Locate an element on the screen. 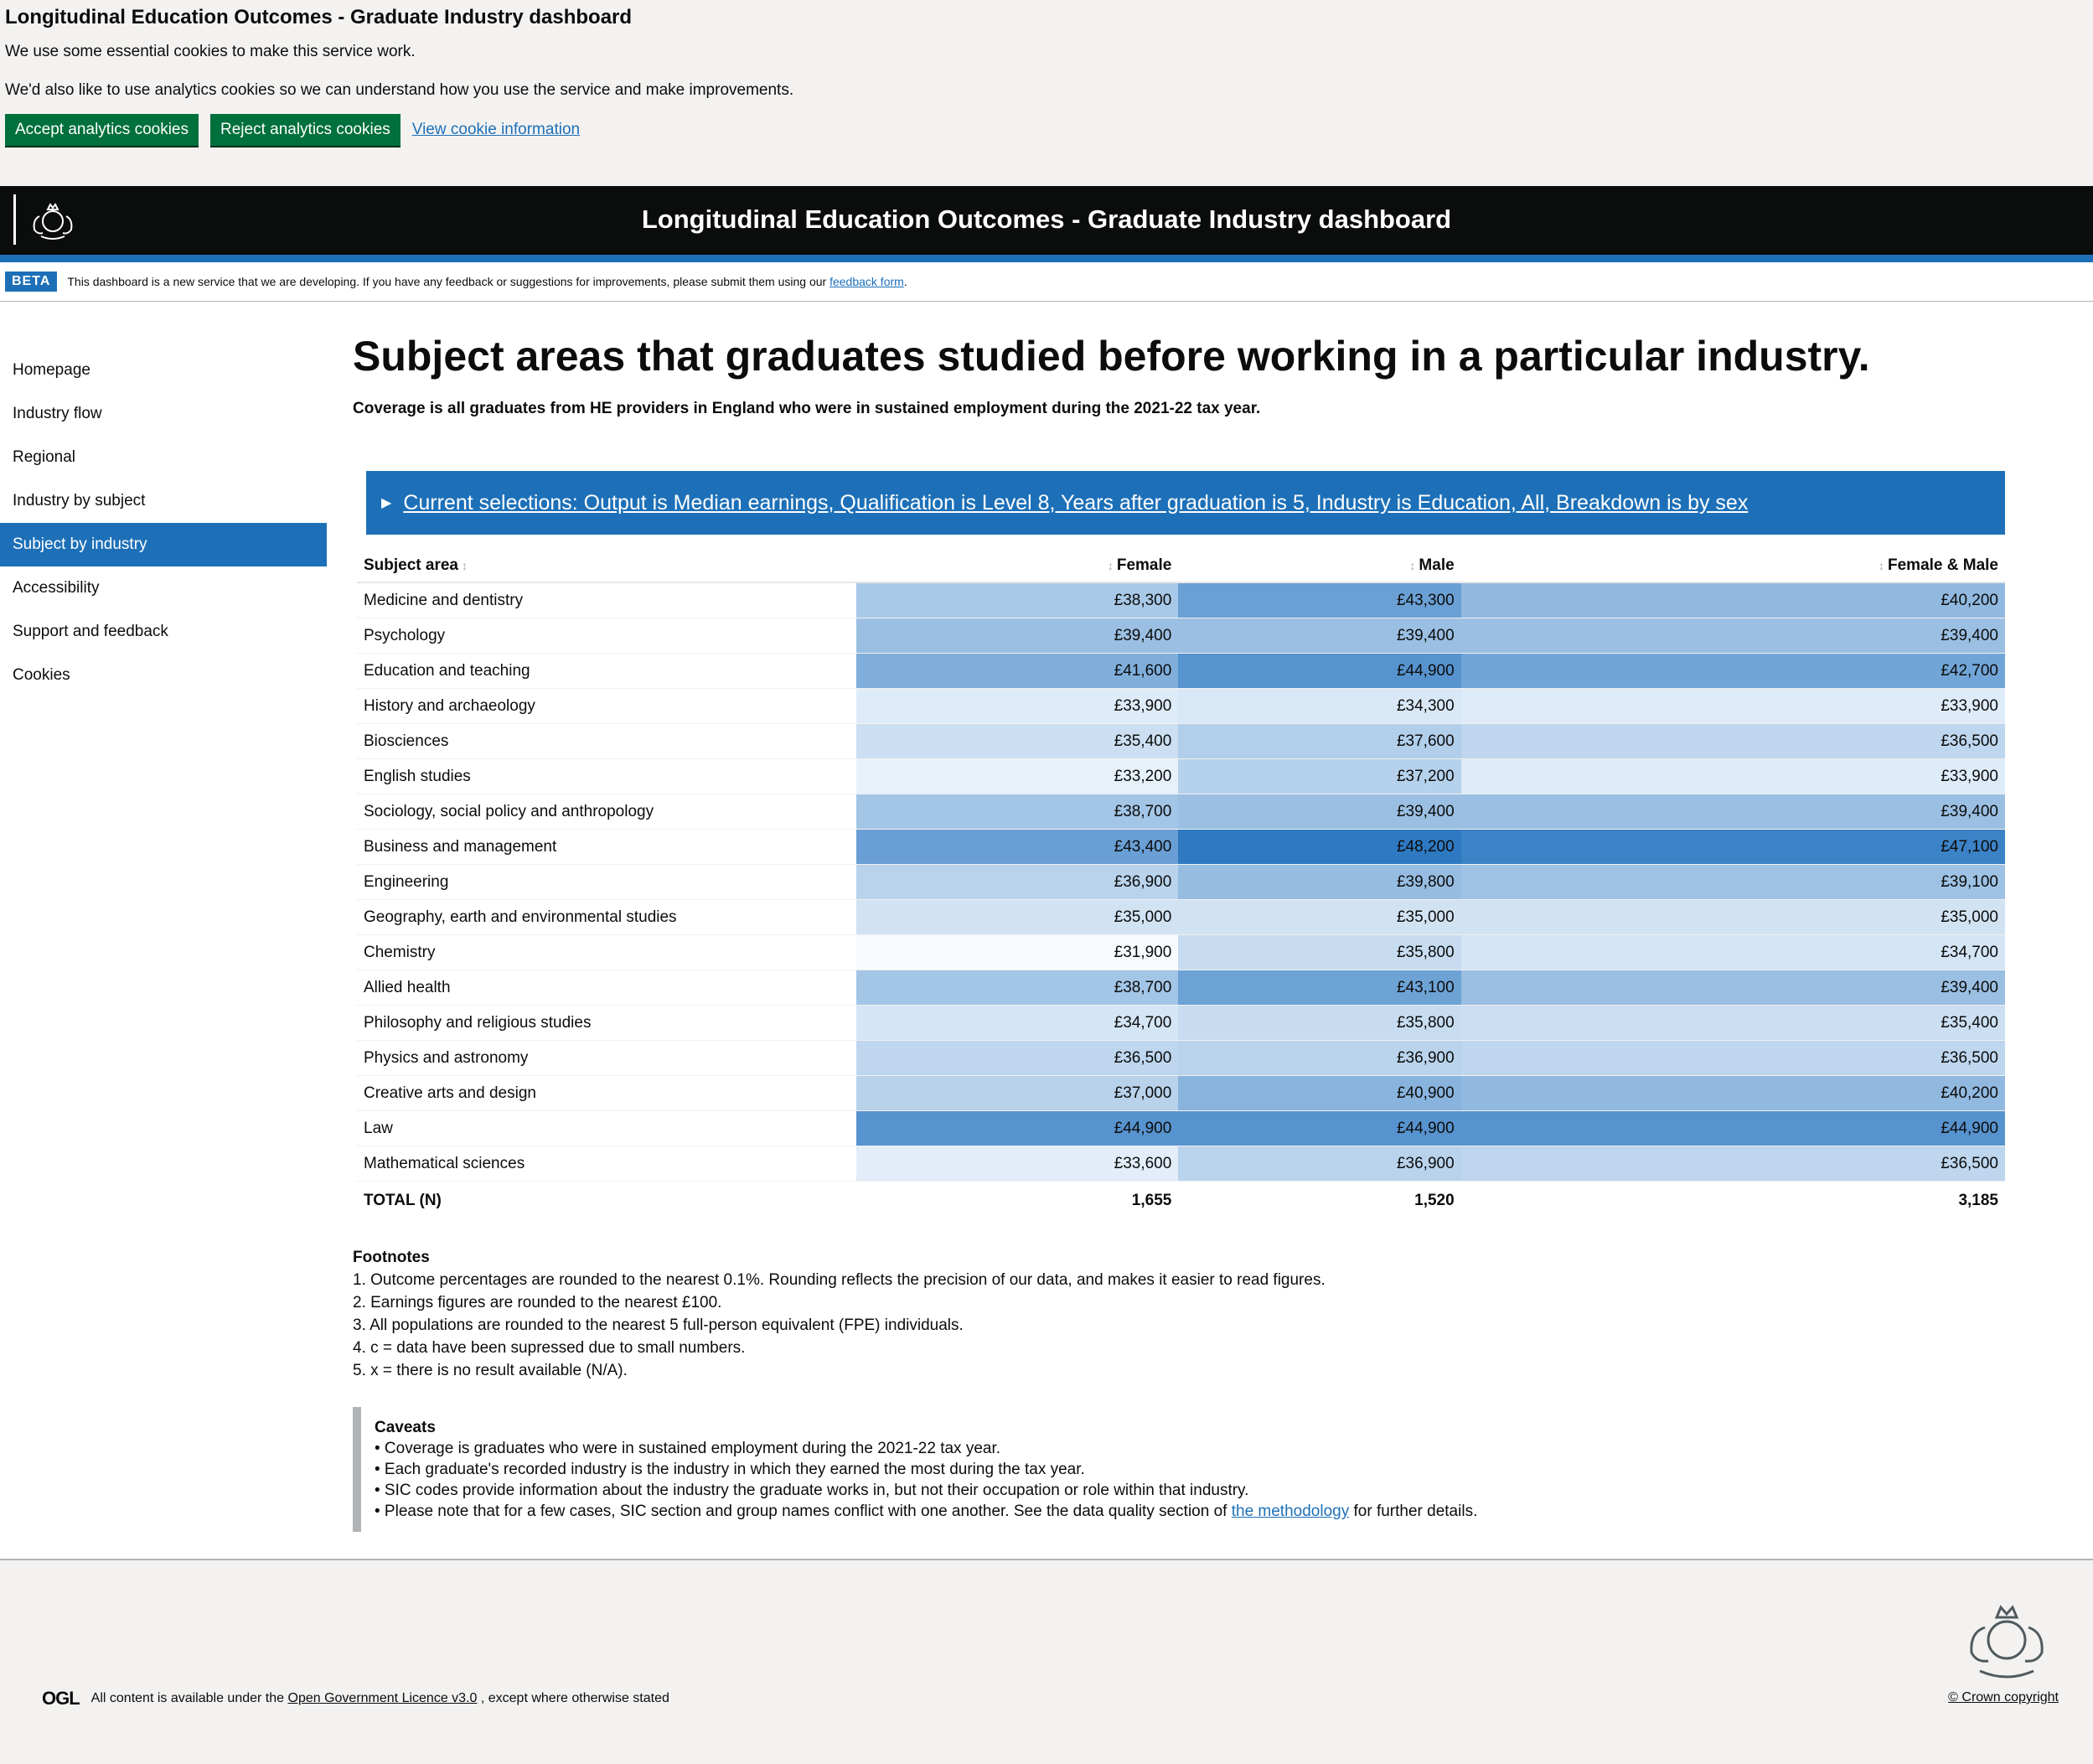 This screenshot has height=1764, width=2093. feedback-form-link: feedback form is located at coordinates (866, 281).